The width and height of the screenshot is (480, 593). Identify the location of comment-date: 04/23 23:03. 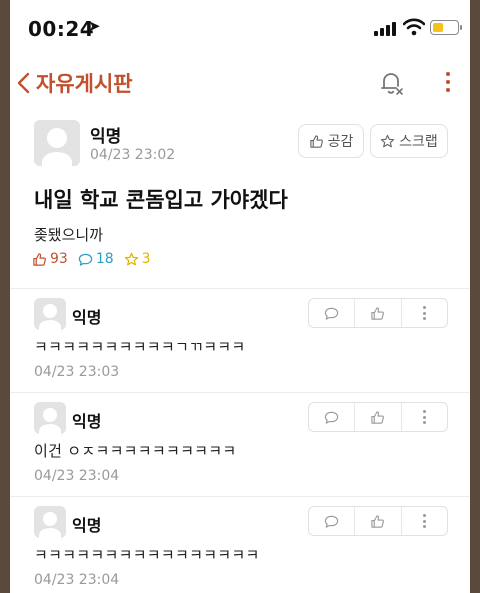
(77, 372).